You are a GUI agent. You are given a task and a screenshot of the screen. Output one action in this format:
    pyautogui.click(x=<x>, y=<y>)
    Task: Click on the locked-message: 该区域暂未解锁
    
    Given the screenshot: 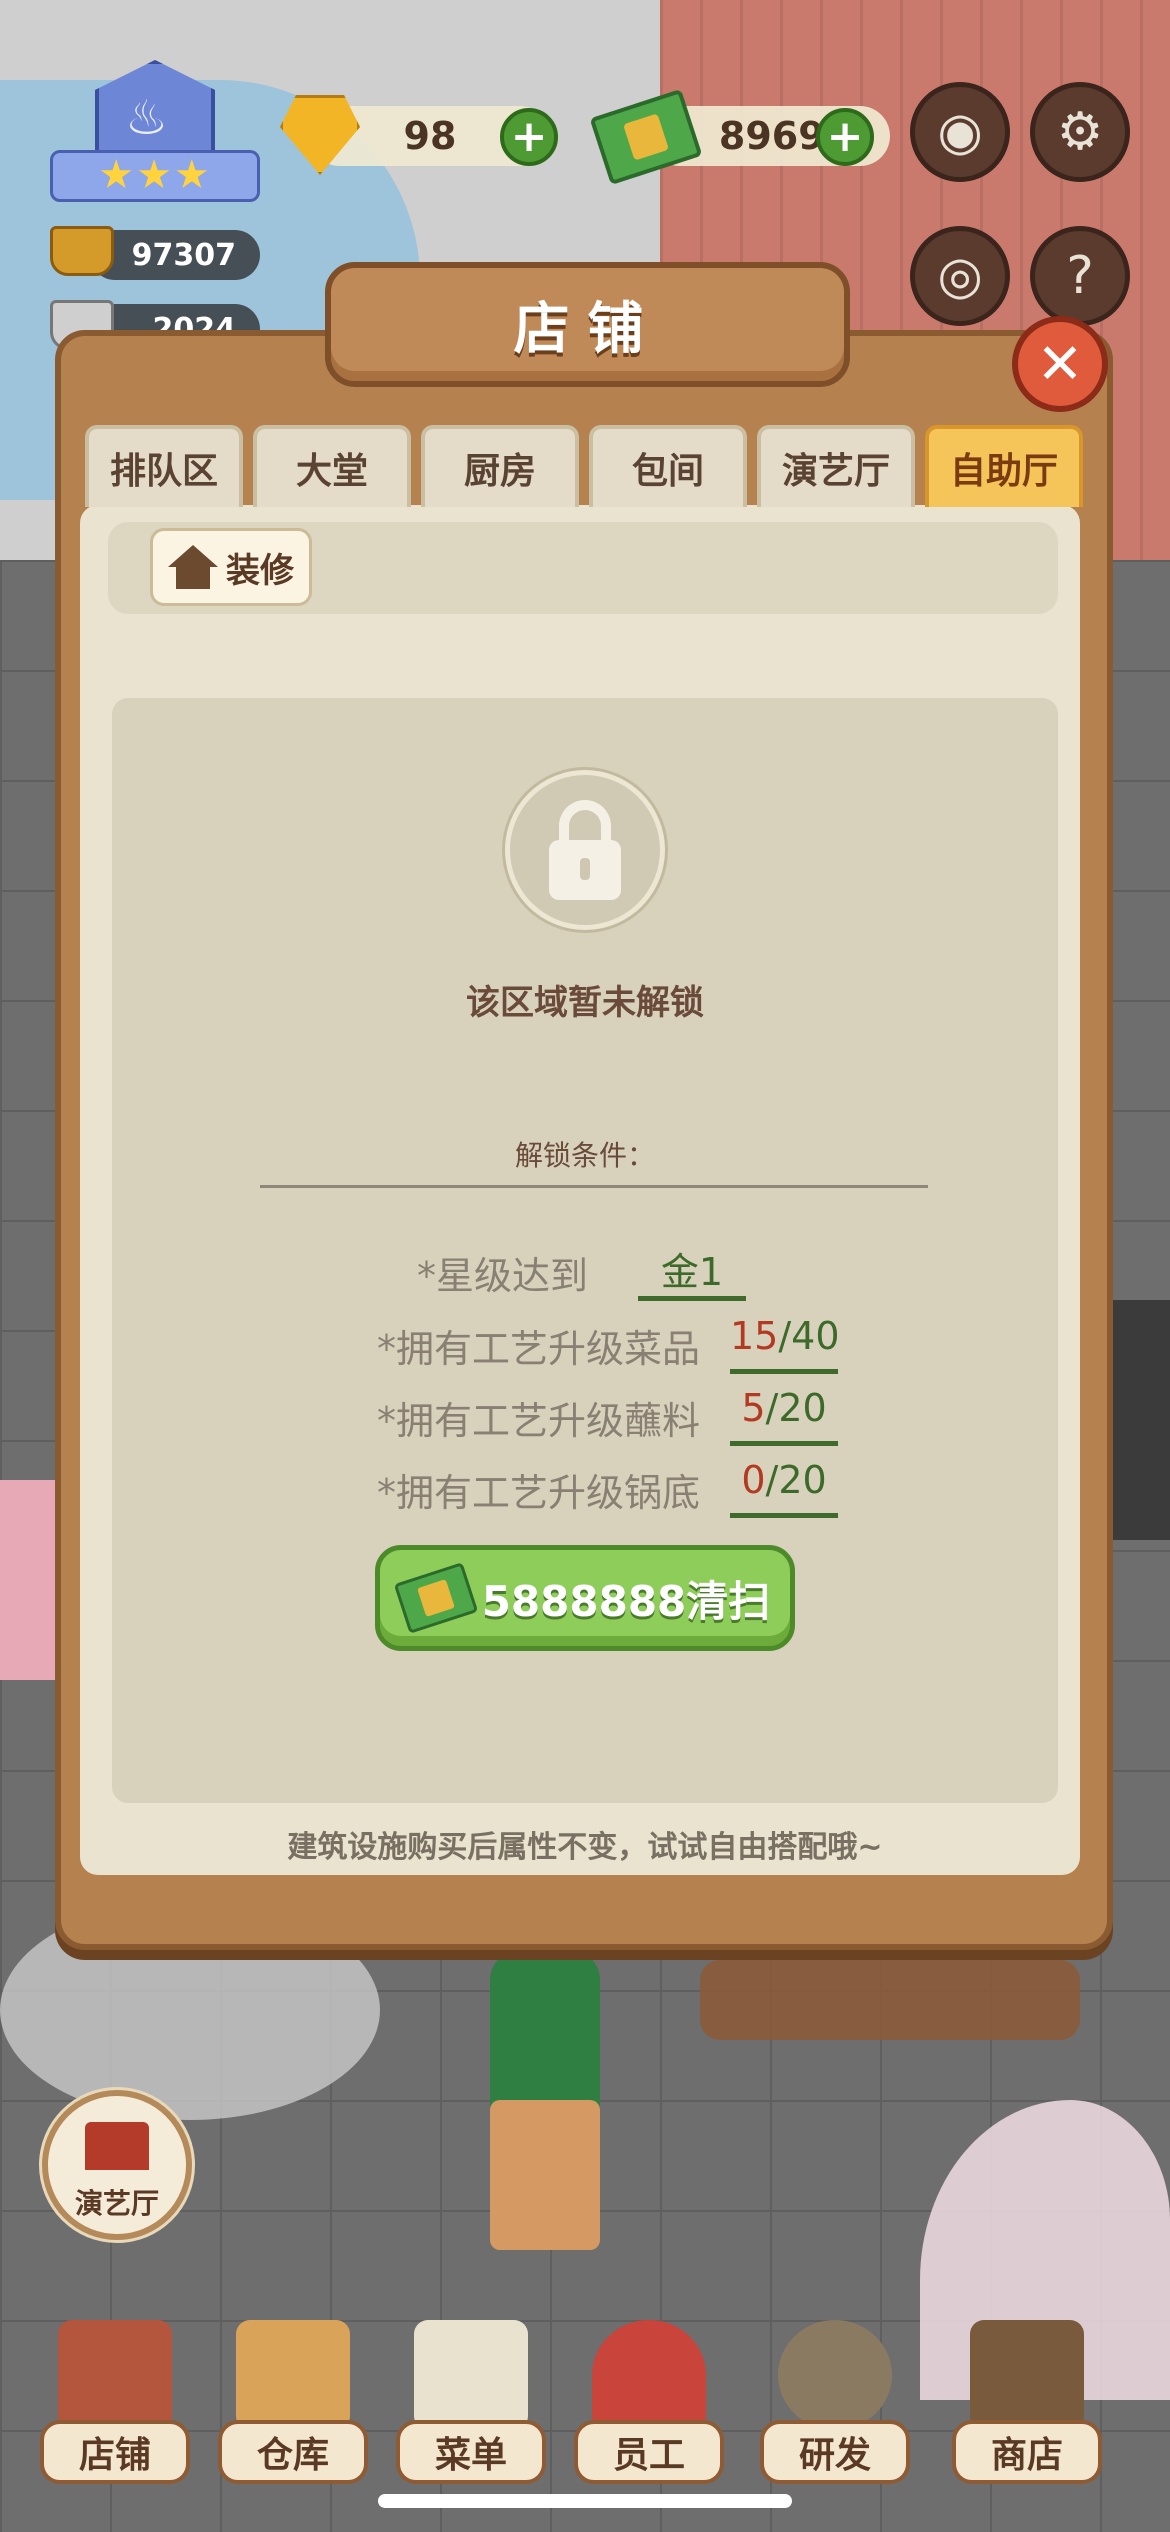 What is the action you would take?
    pyautogui.click(x=585, y=1003)
    